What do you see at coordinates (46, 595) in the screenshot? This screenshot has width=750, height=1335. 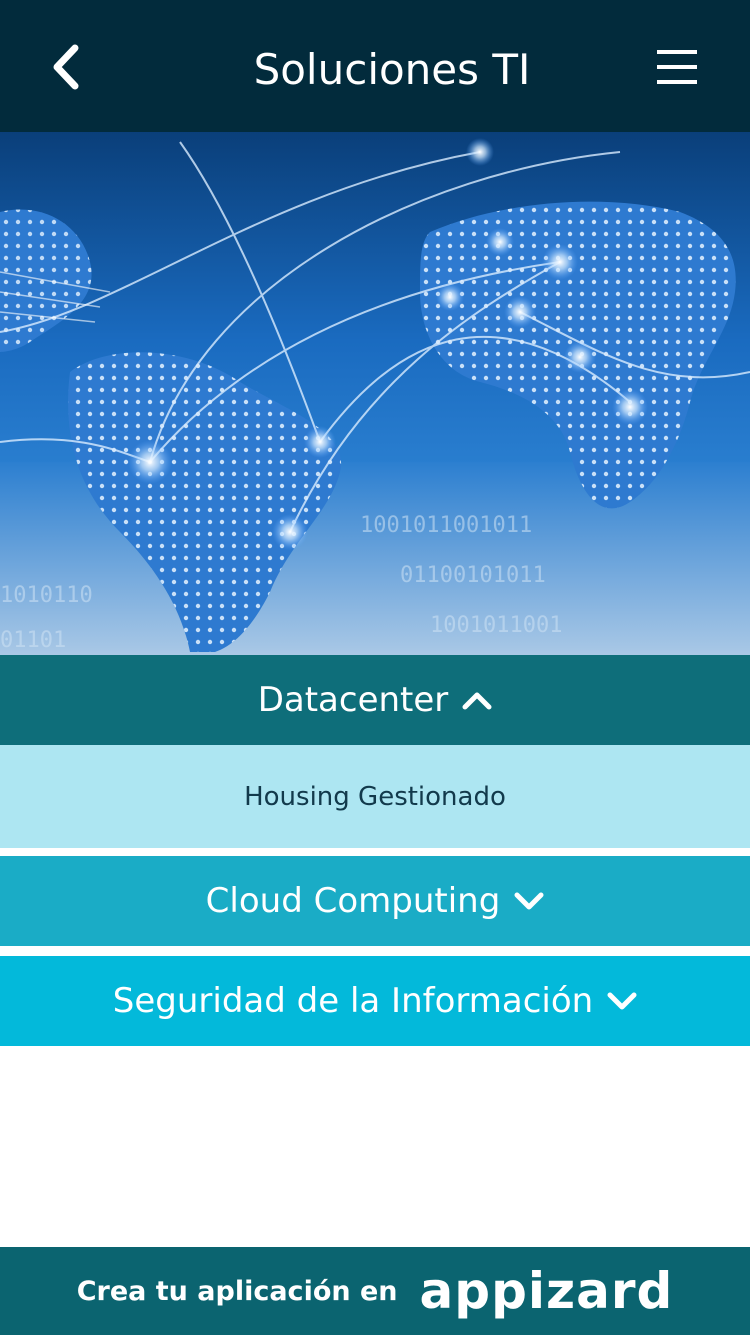 I see `svg-text: 1010110` at bounding box center [46, 595].